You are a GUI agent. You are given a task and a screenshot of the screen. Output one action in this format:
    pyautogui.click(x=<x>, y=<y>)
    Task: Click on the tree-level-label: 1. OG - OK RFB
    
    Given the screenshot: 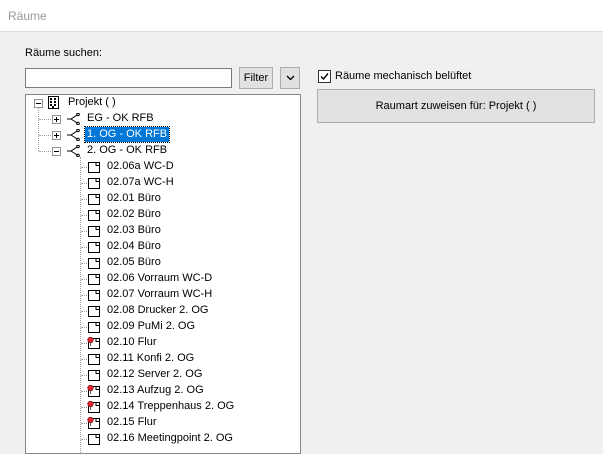 What is the action you would take?
    pyautogui.click(x=127, y=134)
    